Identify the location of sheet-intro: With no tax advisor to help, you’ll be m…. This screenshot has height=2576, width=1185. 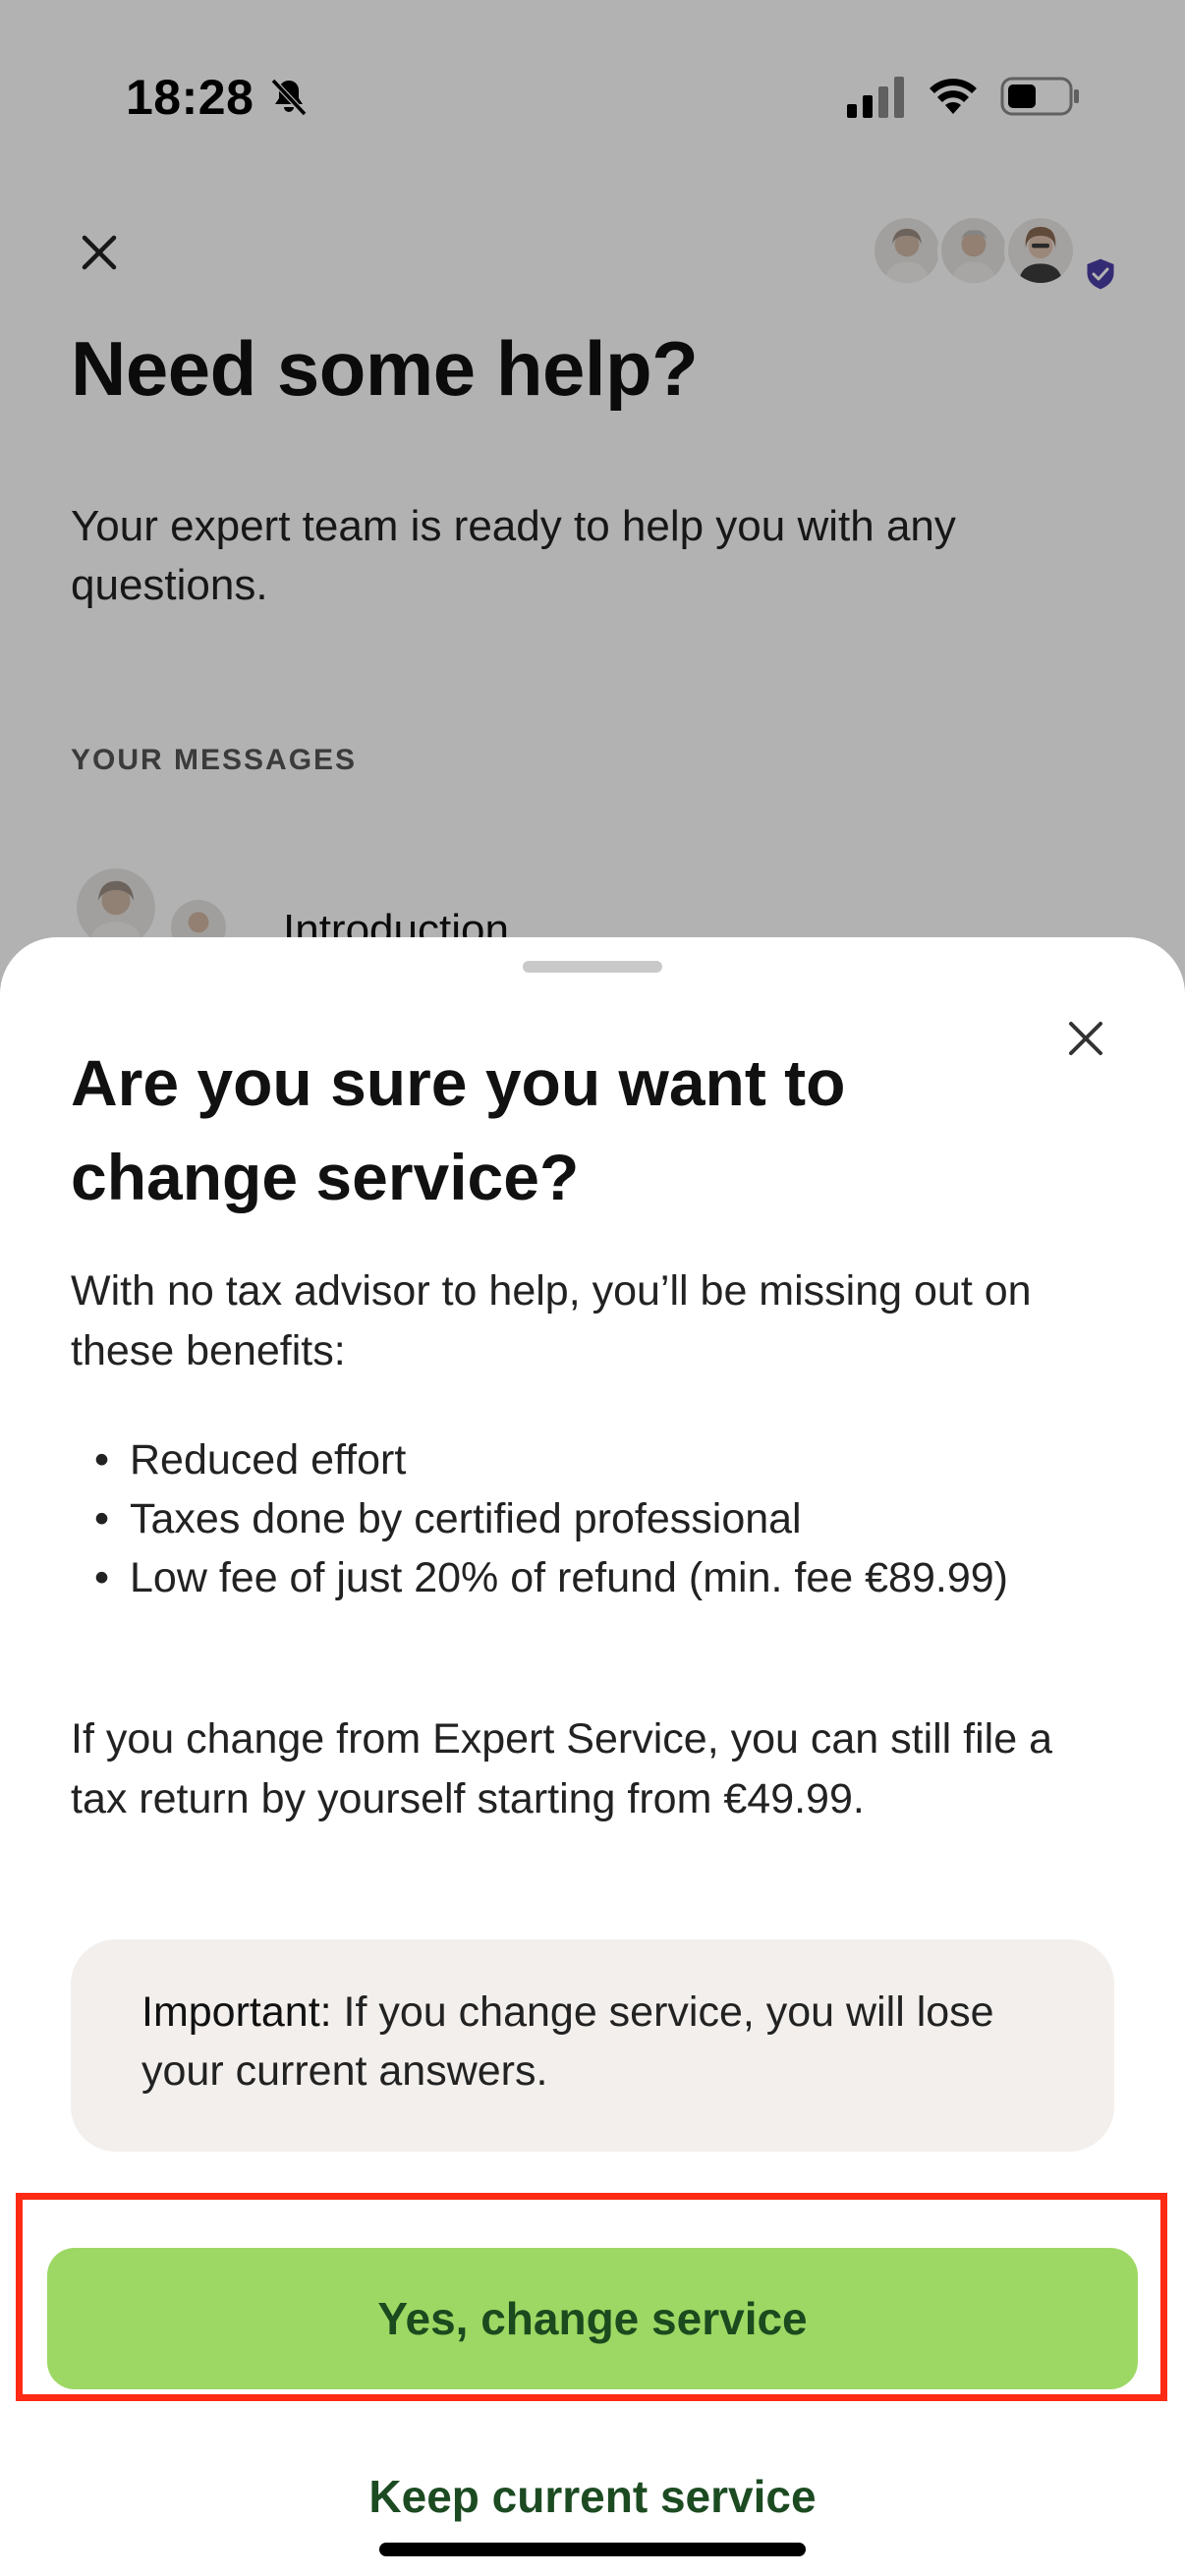
(552, 1320).